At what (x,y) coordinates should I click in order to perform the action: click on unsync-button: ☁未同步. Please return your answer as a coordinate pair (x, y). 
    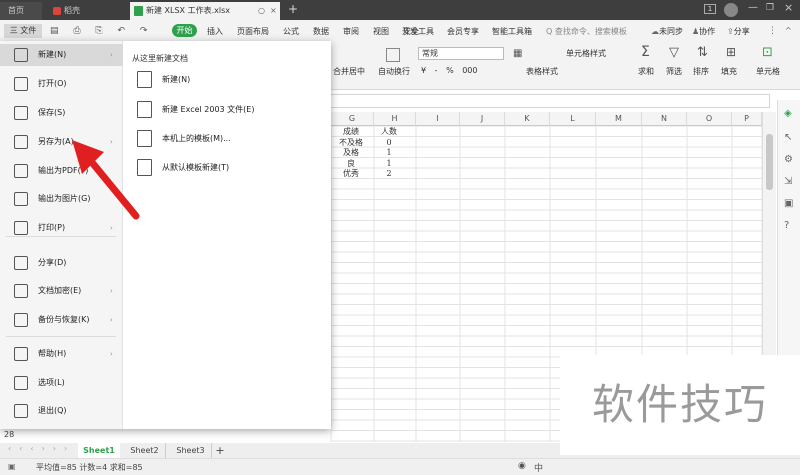
    Looking at the image, I should click on (667, 32).